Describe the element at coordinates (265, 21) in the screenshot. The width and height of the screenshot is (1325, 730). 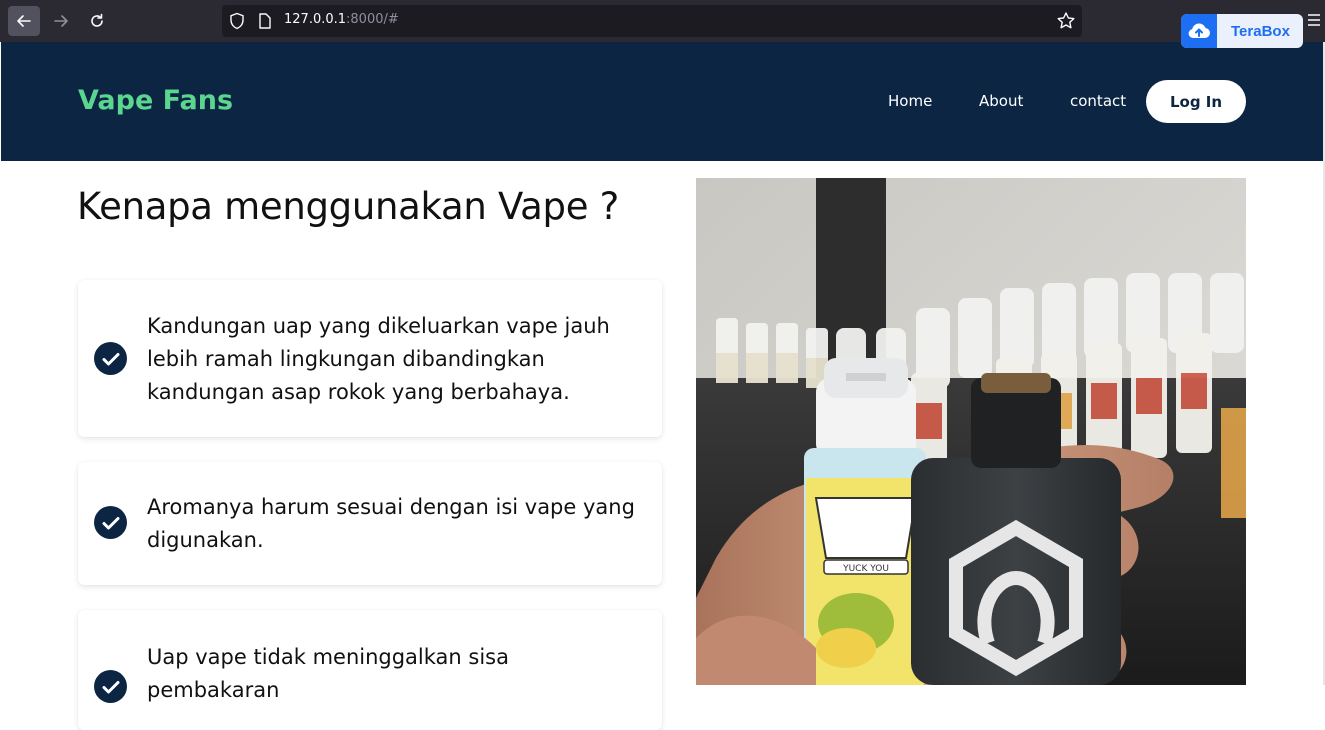
I see `page-icon` at that location.